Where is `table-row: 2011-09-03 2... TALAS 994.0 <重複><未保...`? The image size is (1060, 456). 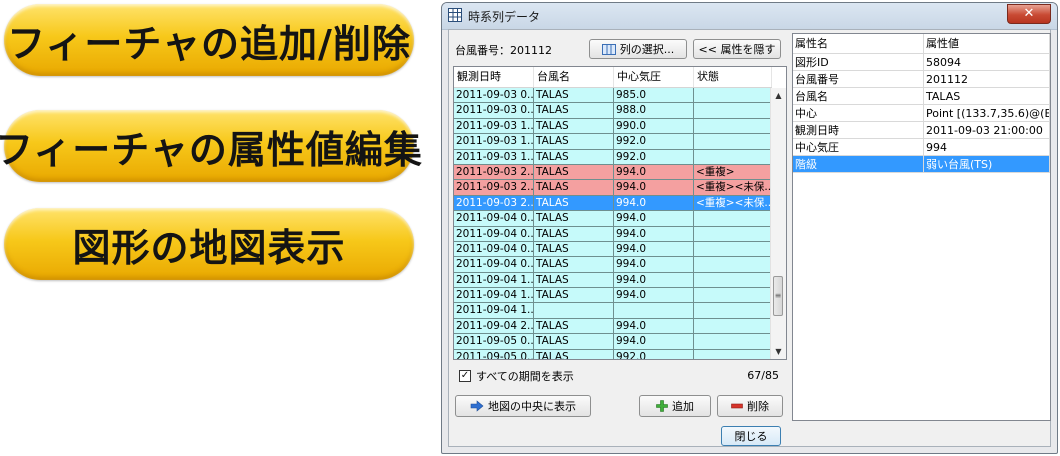
table-row: 2011-09-03 2... TALAS 994.0 <重複><未保... is located at coordinates (613, 203).